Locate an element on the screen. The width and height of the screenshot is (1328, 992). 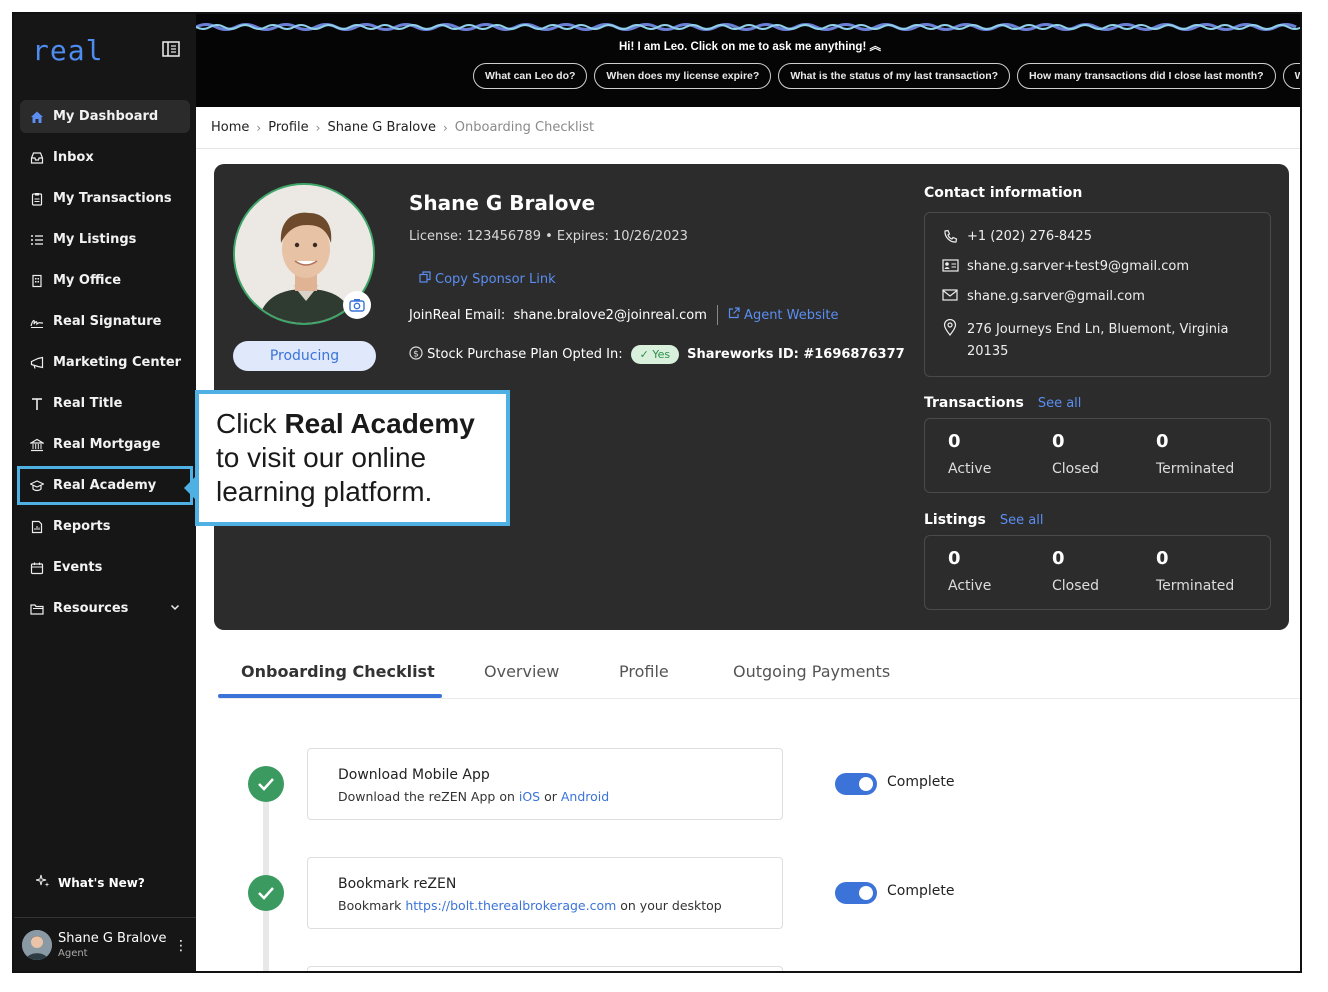
sidebar-item-marketing-center: Marketing Center is located at coordinates (105, 362).